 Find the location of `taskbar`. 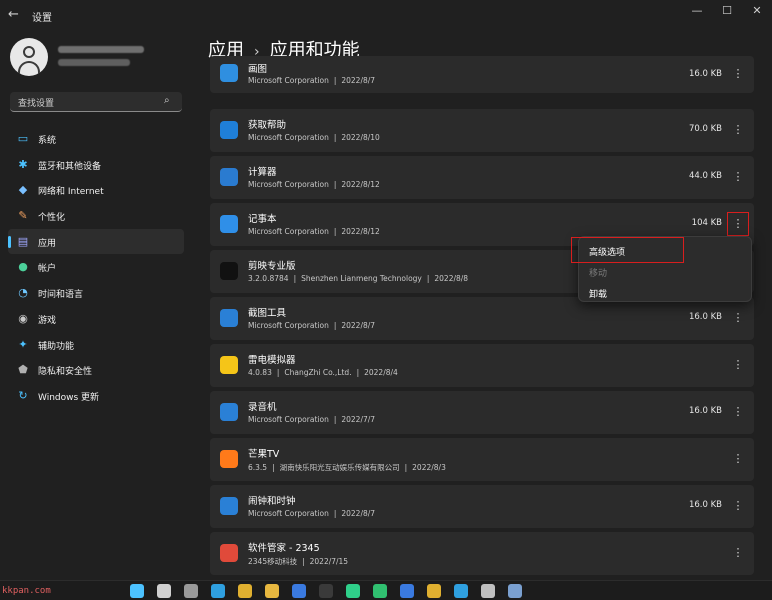

taskbar is located at coordinates (386, 590).